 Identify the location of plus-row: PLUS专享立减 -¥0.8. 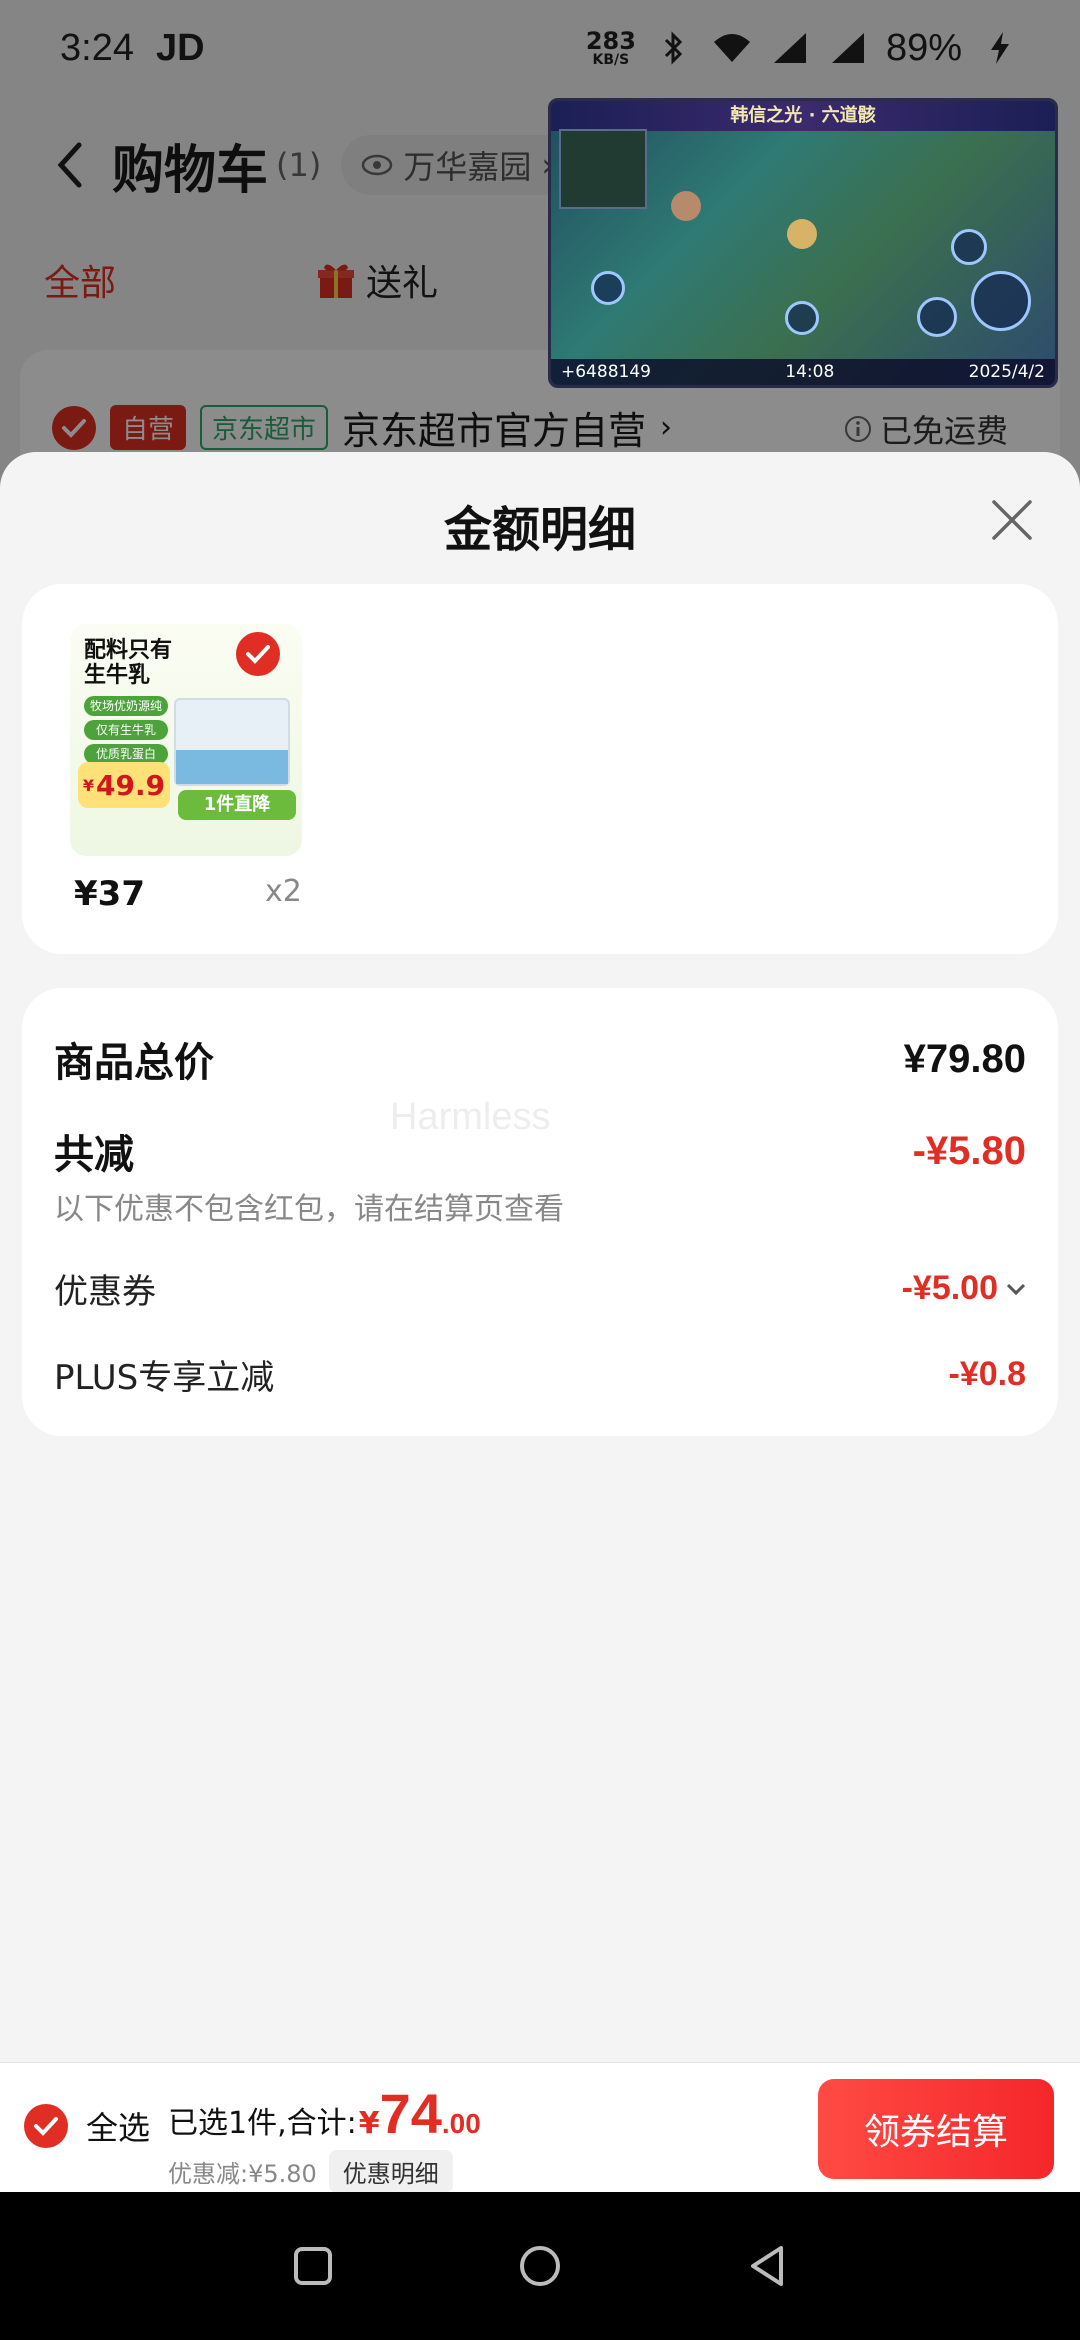
(540, 1374).